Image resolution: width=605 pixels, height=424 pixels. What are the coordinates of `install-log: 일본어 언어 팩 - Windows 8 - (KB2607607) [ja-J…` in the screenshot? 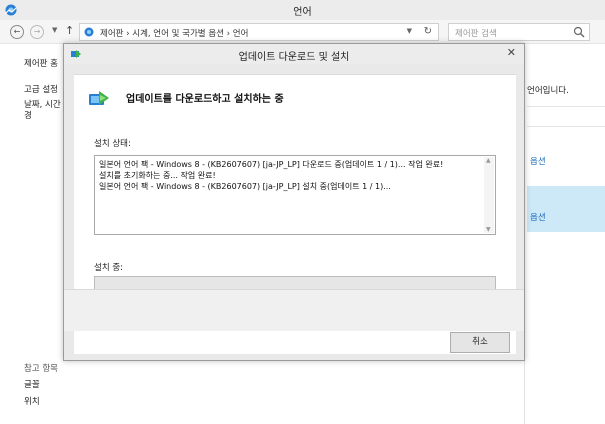 It's located at (295, 195).